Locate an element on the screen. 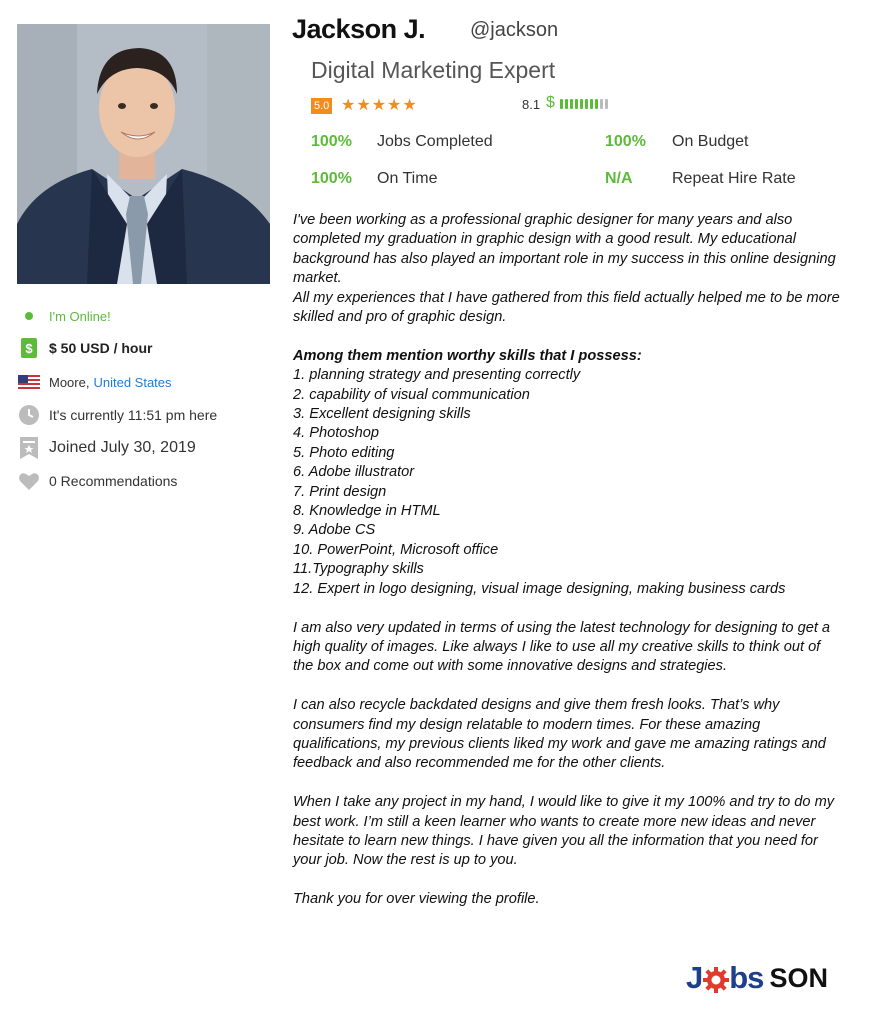  earnings-score: 8.1 is located at coordinates (531, 104).